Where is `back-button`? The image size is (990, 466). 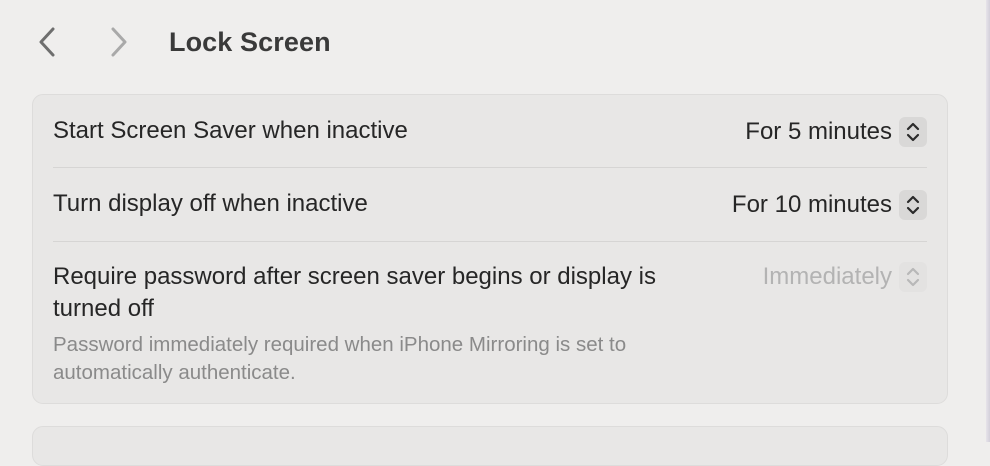 back-button is located at coordinates (47, 42).